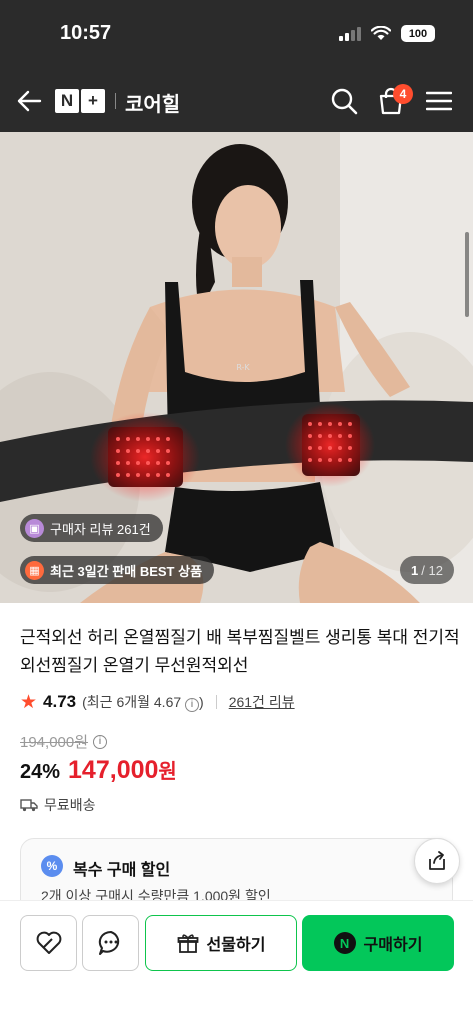 This screenshot has height=1024, width=473. What do you see at coordinates (192, 704) in the screenshot?
I see `info-icon: i` at bounding box center [192, 704].